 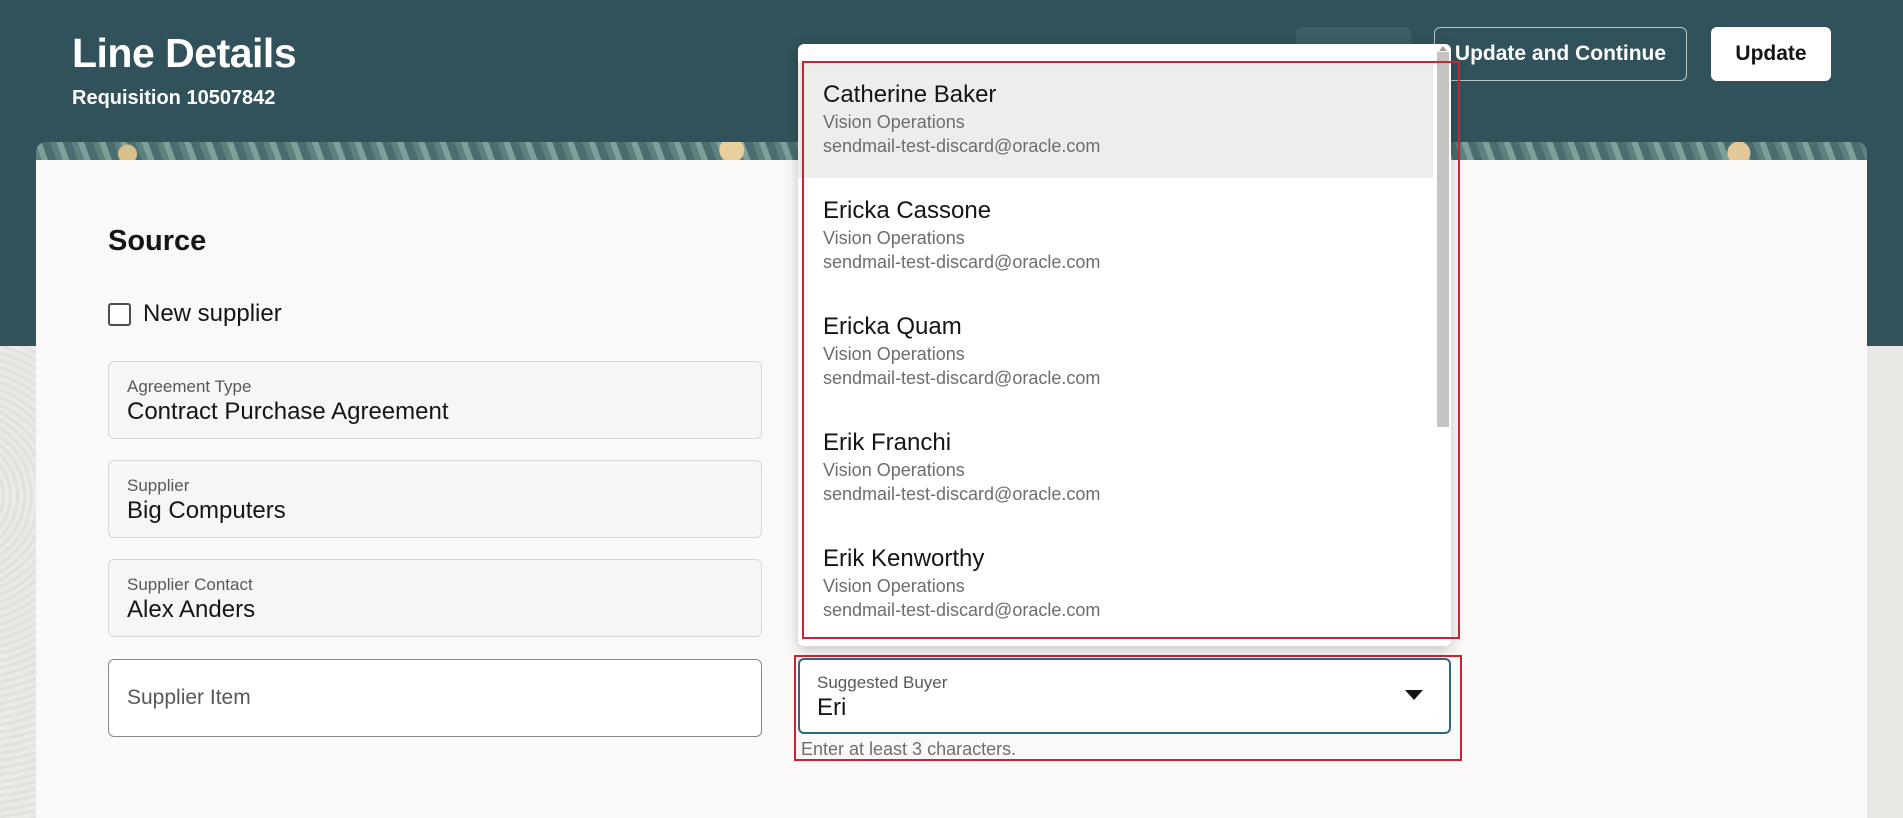 I want to click on agreement-type-label: Agreement Type, so click(x=189, y=386).